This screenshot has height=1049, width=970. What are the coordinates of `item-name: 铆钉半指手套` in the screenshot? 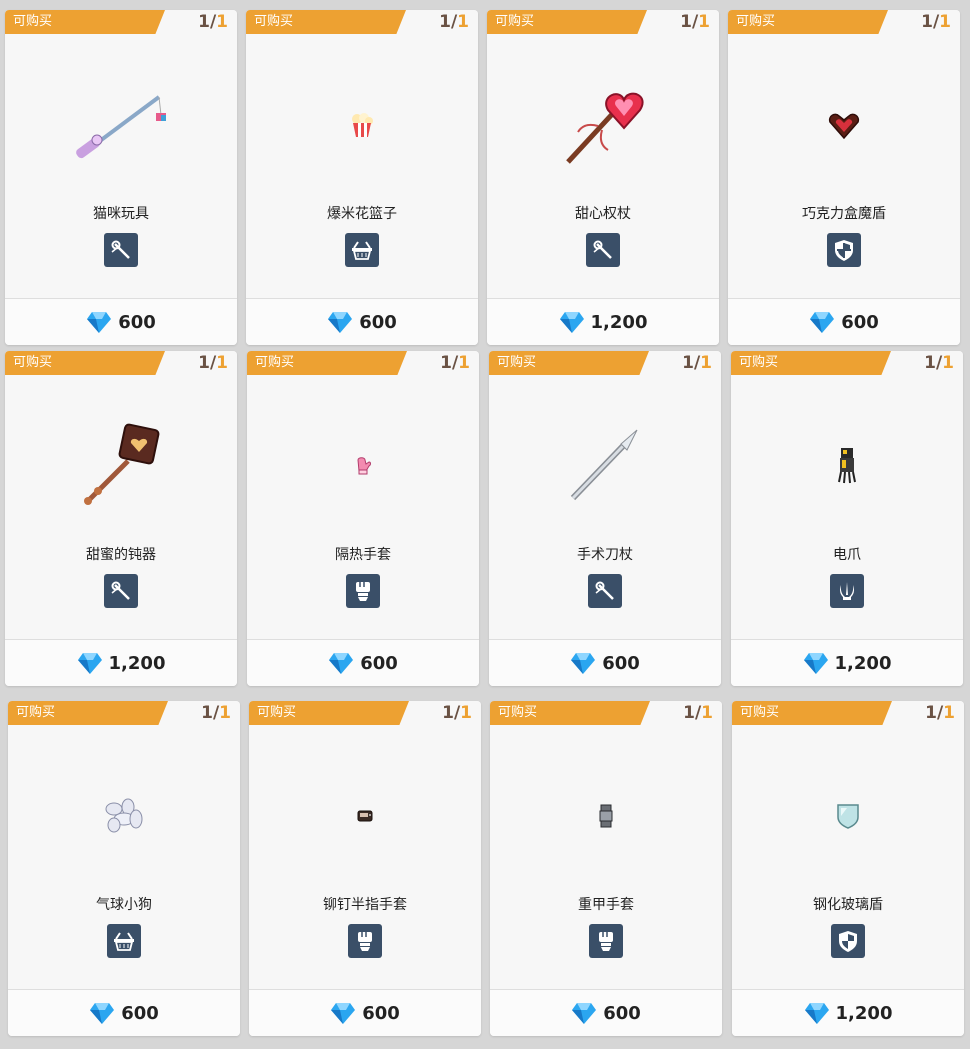 It's located at (365, 905).